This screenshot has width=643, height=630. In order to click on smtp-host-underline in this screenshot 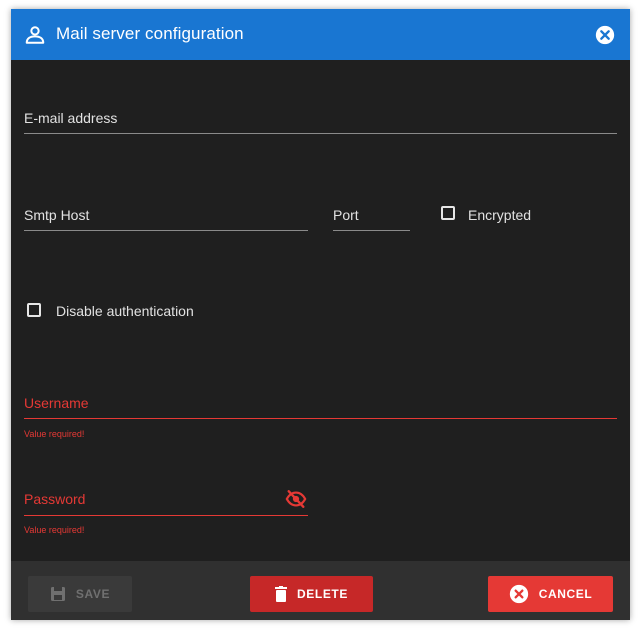, I will do `click(166, 230)`.